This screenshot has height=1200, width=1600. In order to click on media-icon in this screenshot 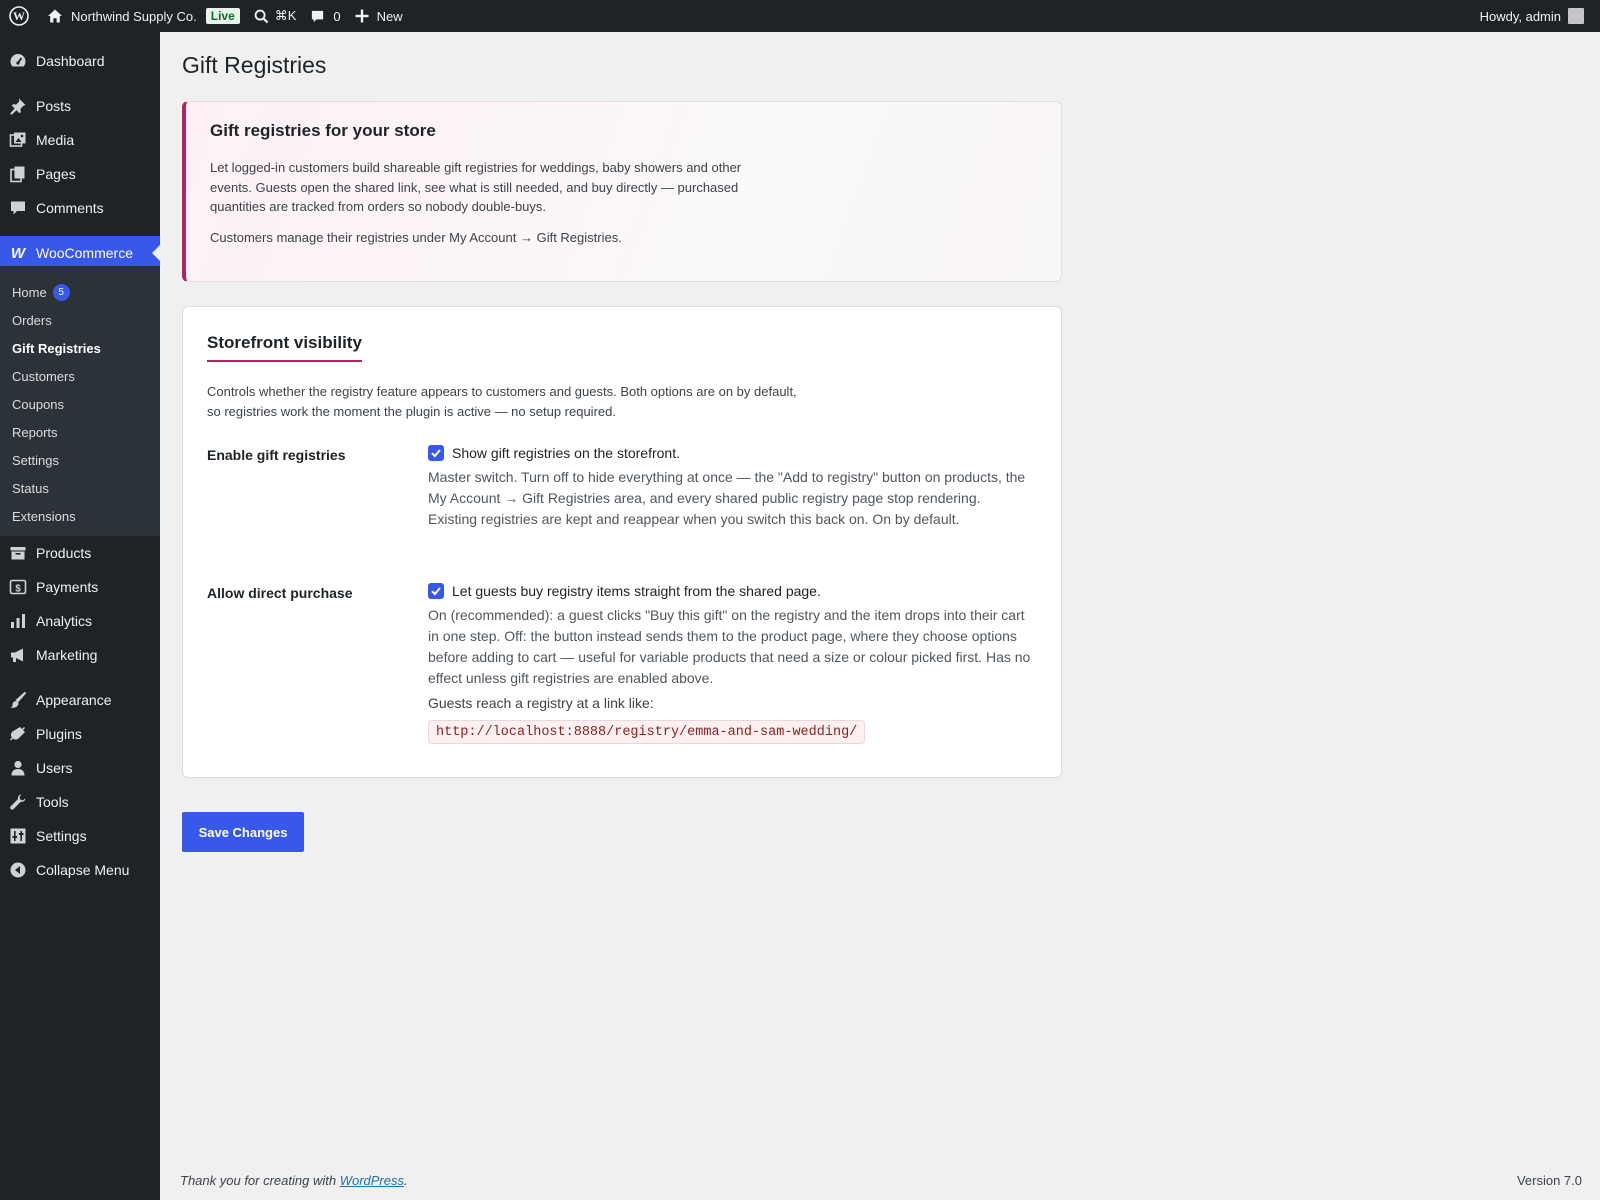, I will do `click(18, 140)`.